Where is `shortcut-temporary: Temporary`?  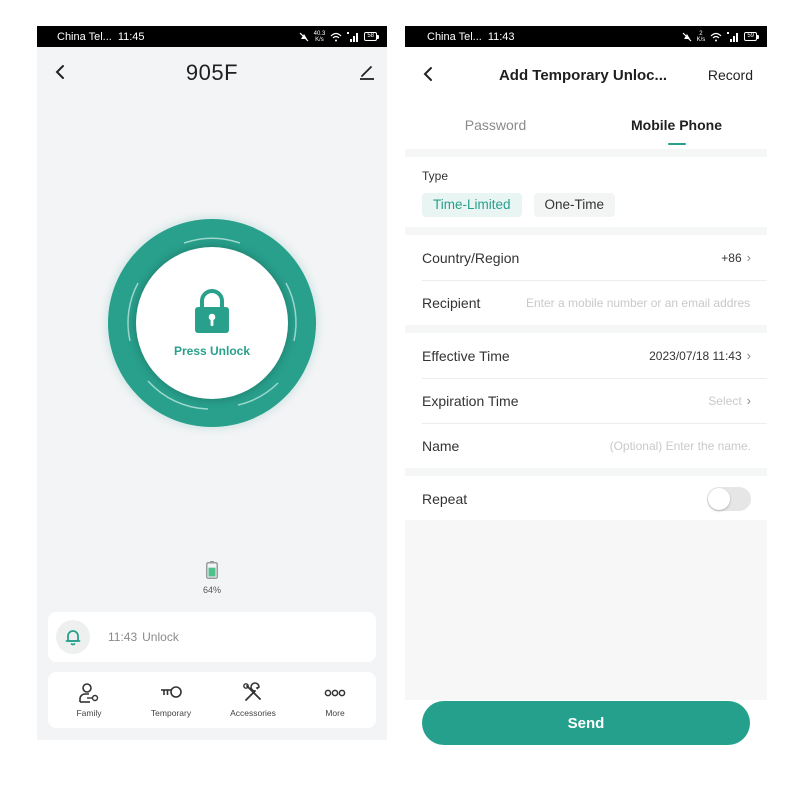
shortcut-temporary: Temporary is located at coordinates (171, 700).